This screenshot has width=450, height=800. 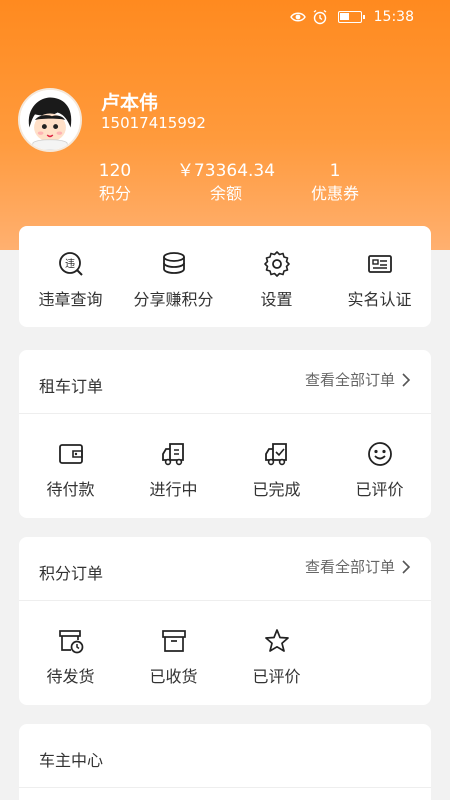 I want to click on points-orders-title: 积分订单, so click(x=71, y=573).